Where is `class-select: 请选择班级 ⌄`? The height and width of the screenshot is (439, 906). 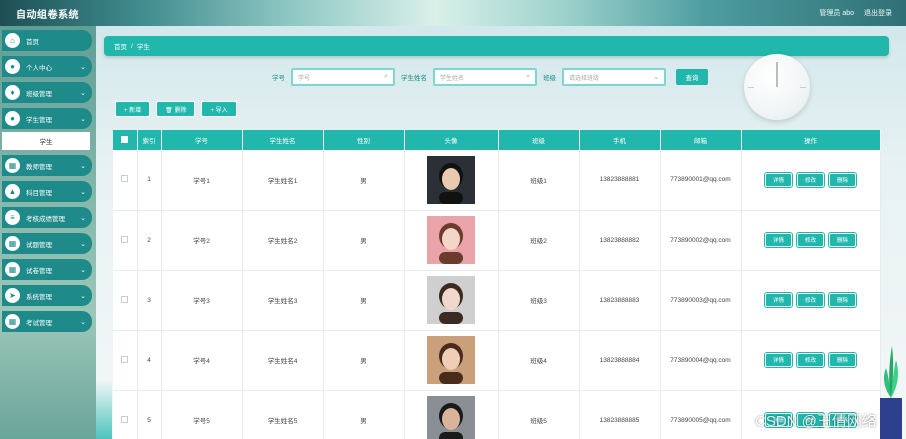 class-select: 请选择班级 ⌄ is located at coordinates (614, 77).